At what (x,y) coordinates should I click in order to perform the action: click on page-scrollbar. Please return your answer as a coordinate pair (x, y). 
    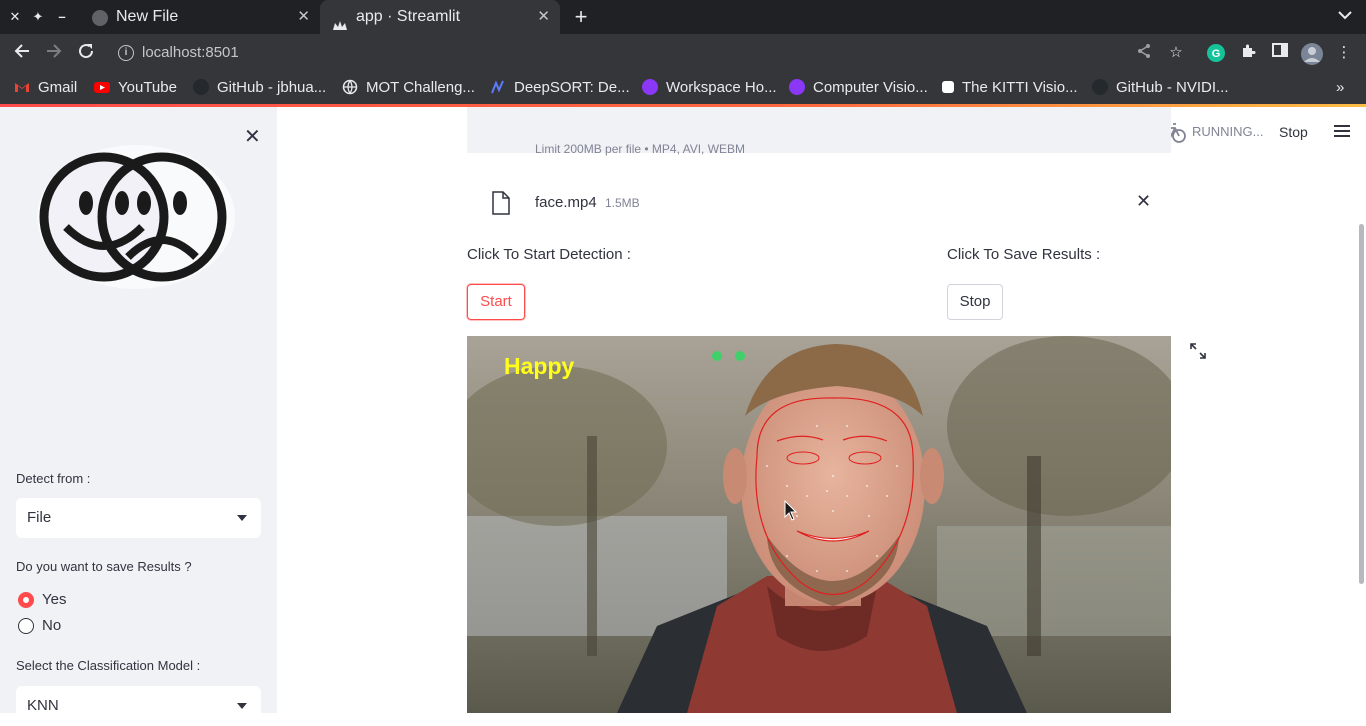
    Looking at the image, I should click on (1361, 404).